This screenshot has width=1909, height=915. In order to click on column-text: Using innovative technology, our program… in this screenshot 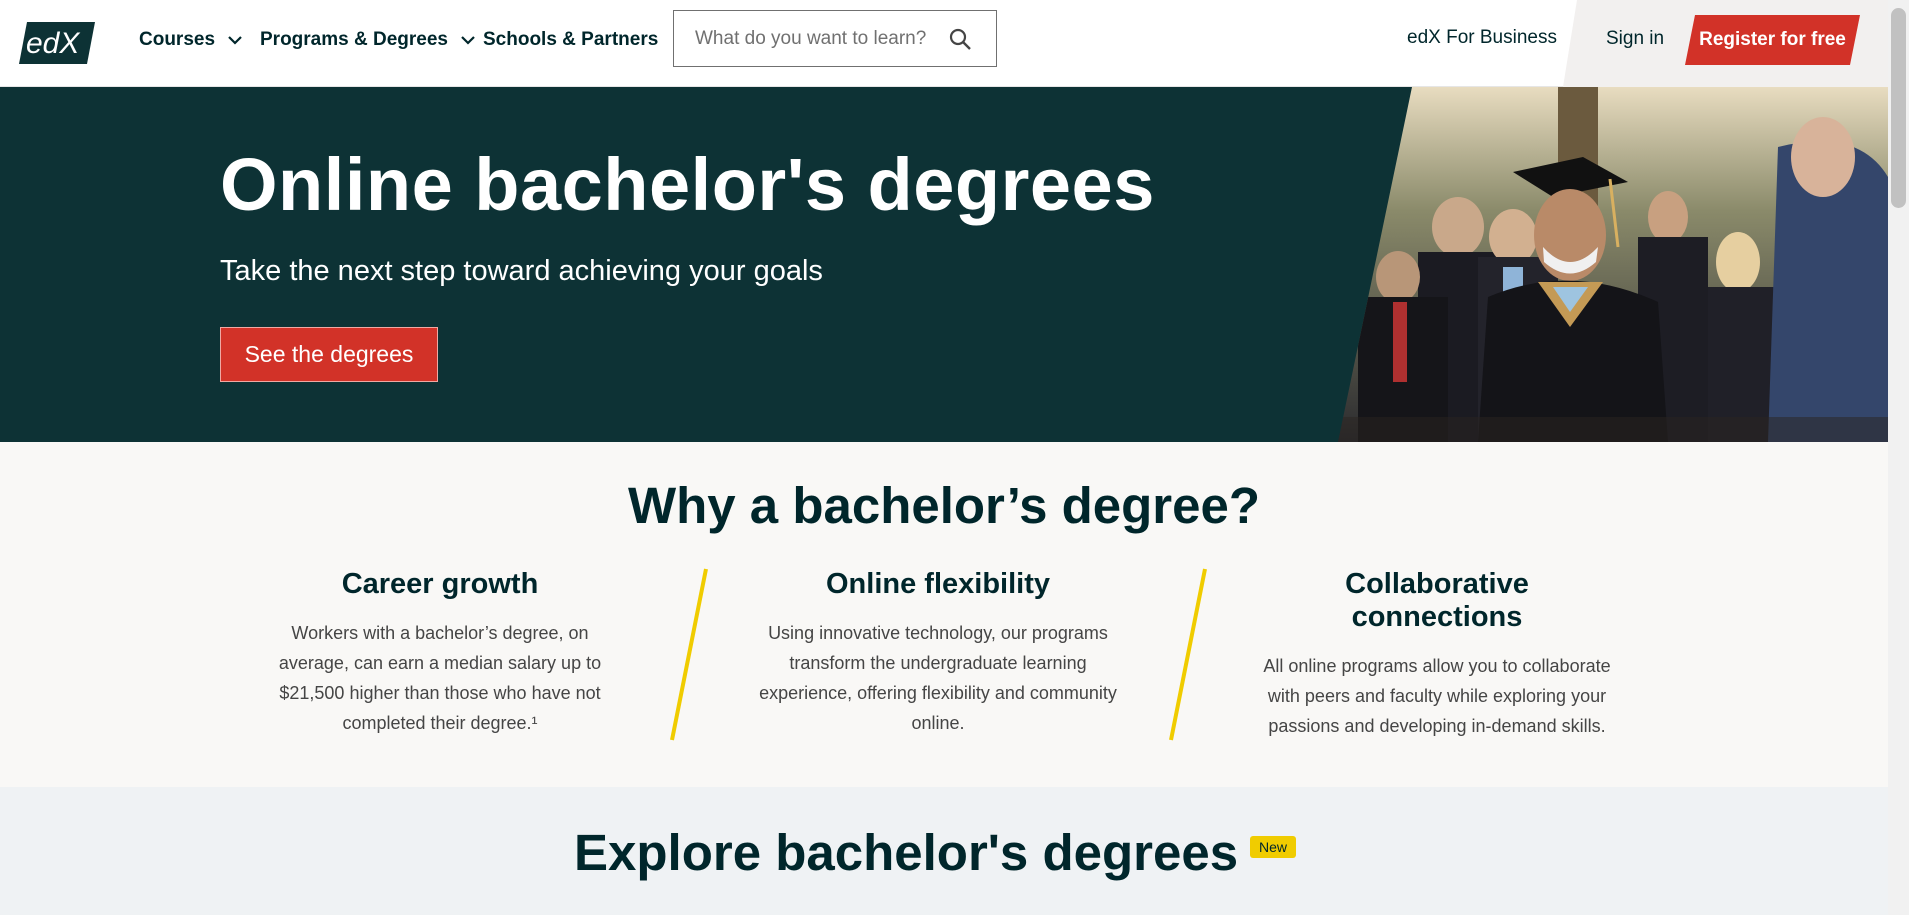, I will do `click(938, 678)`.